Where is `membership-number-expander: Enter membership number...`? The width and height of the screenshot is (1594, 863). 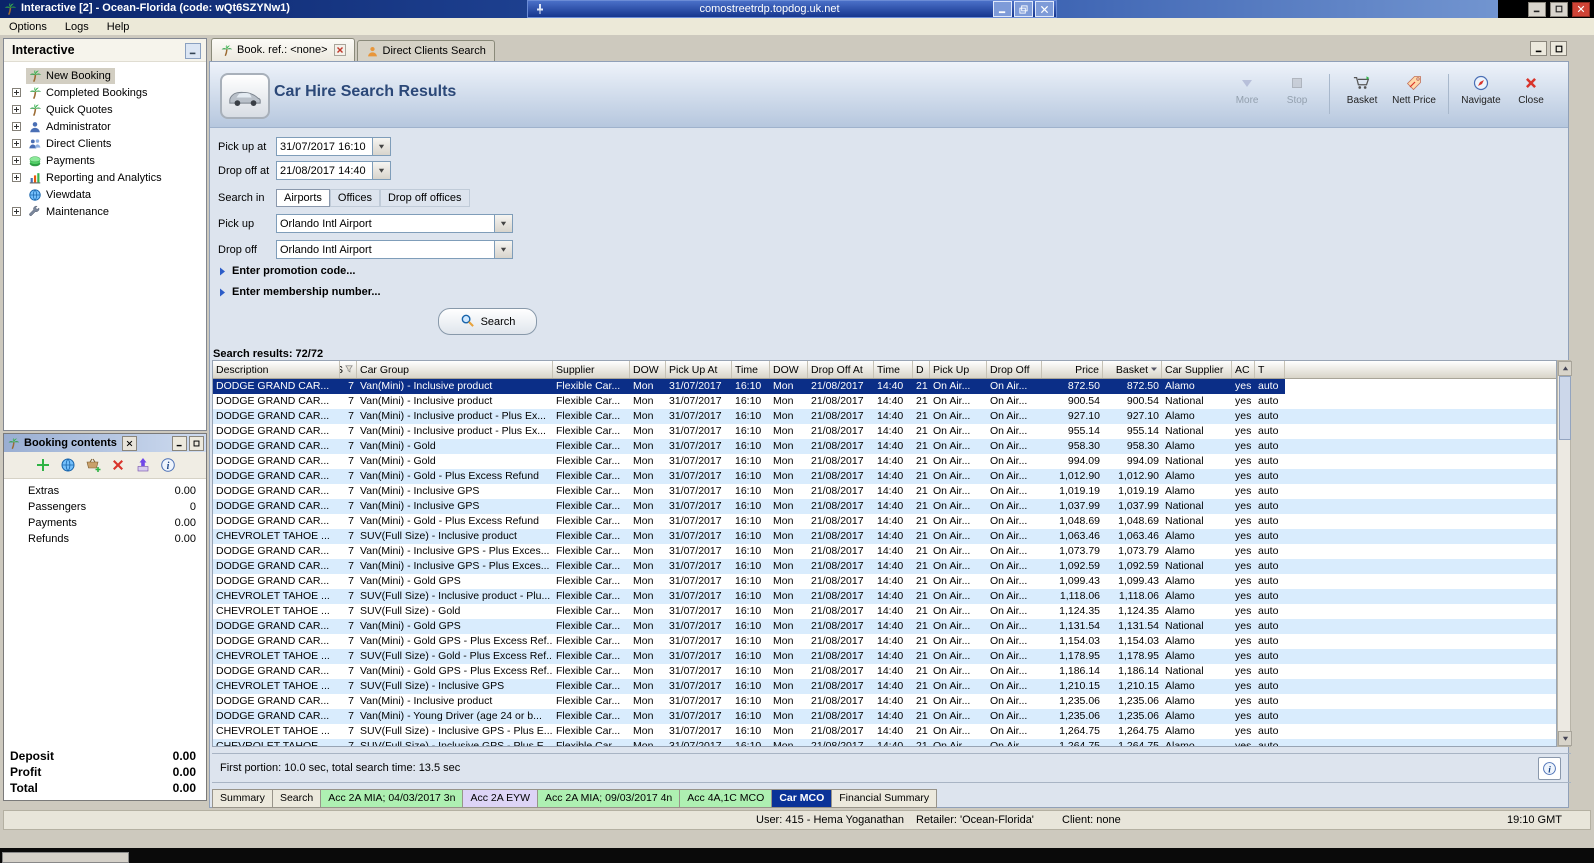
membership-number-expander: Enter membership number... is located at coordinates (299, 292).